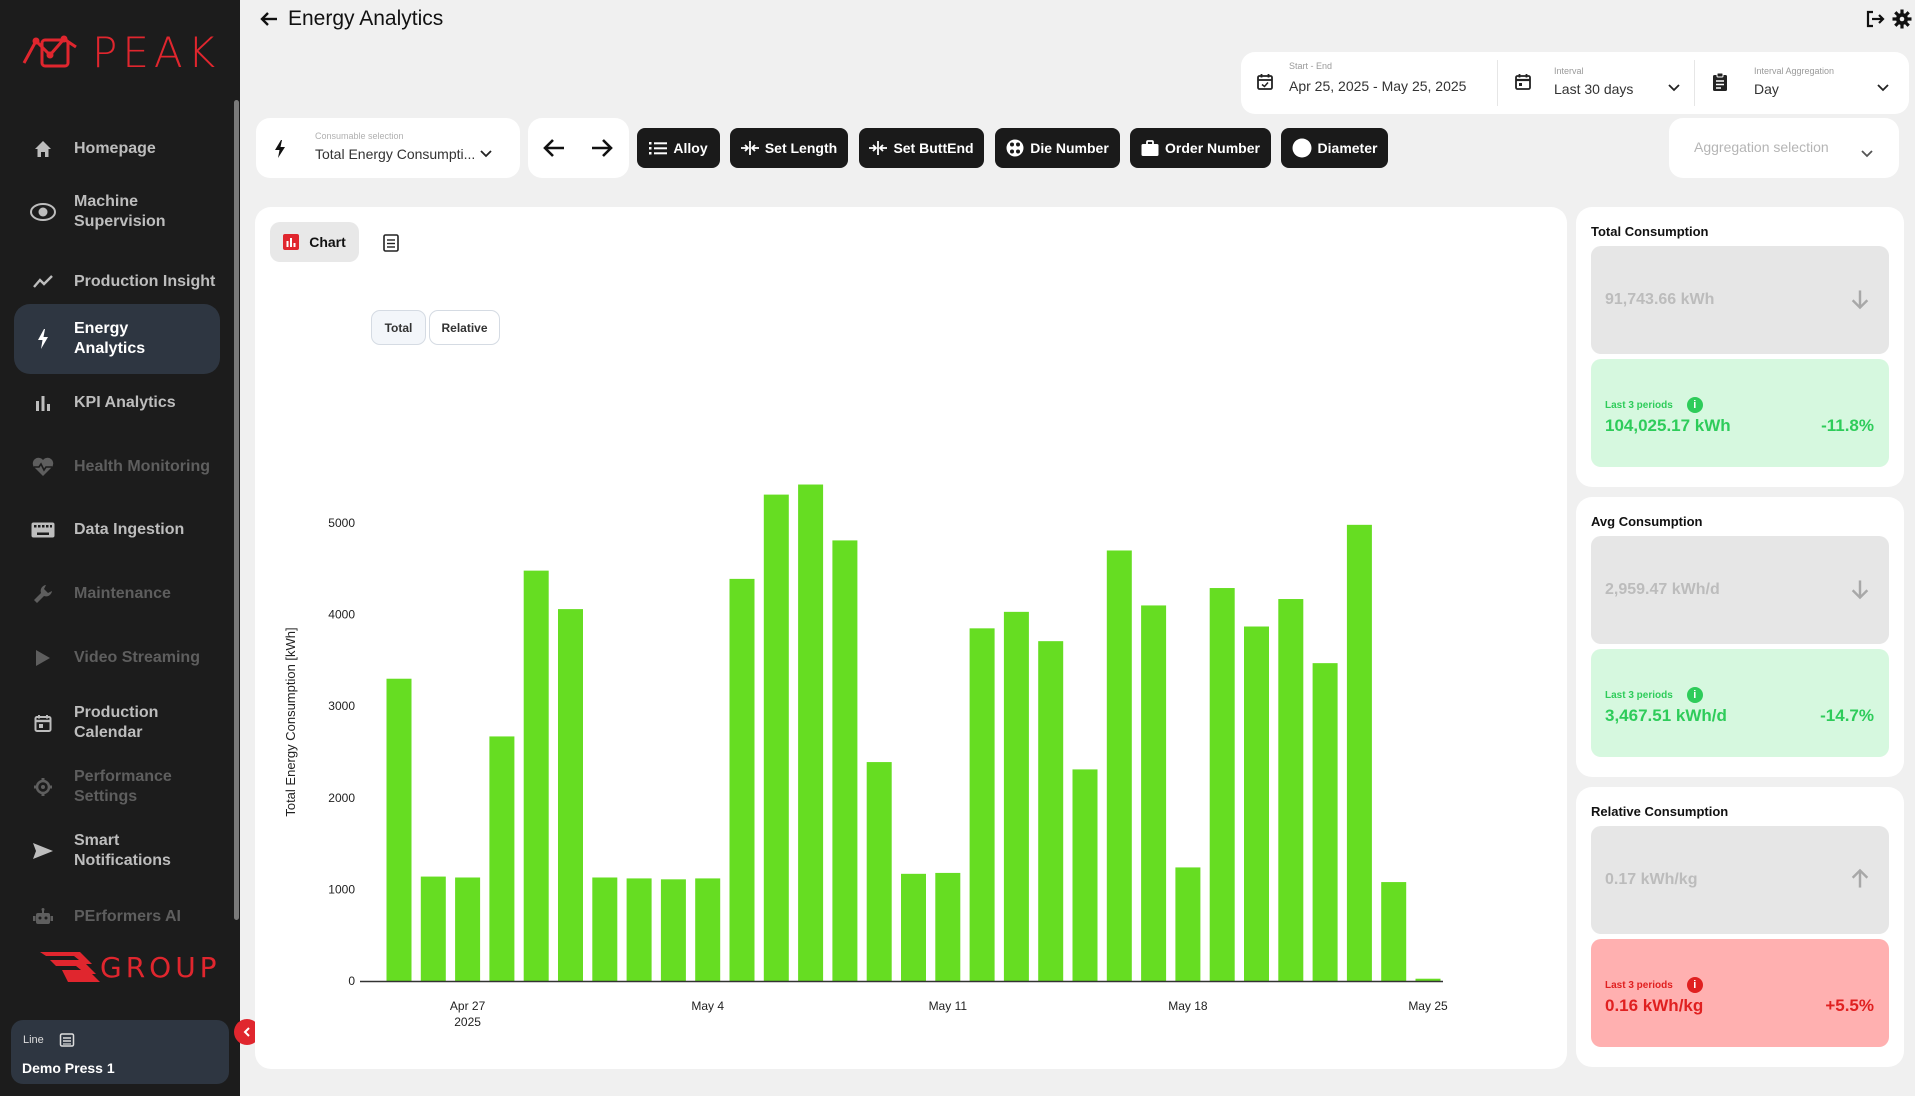 This screenshot has height=1096, width=1915. I want to click on group-logo-icon, so click(70, 967).